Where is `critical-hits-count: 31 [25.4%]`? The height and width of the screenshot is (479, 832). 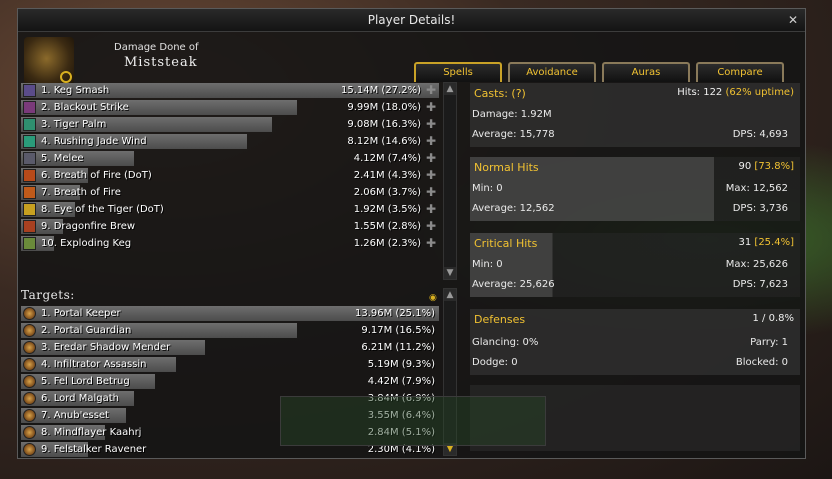
critical-hits-count: 31 [25.4%] is located at coordinates (767, 242).